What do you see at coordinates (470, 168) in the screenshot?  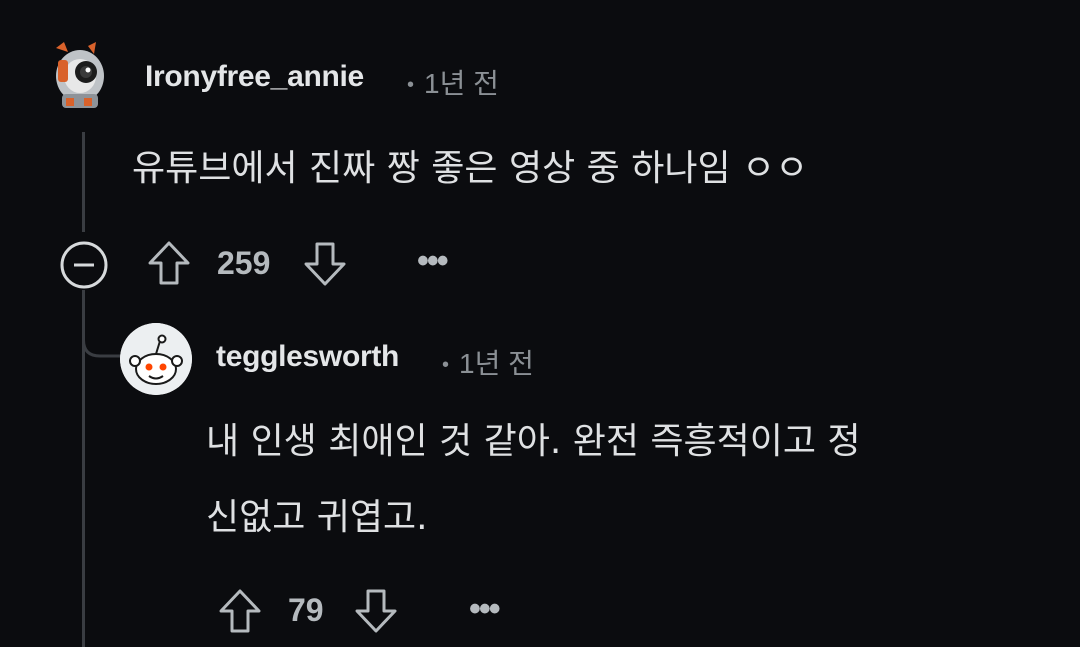 I see `comment-body: 유튜브에서 진짜 짱 좋은 영상 중 하나임 ㅇㅇ` at bounding box center [470, 168].